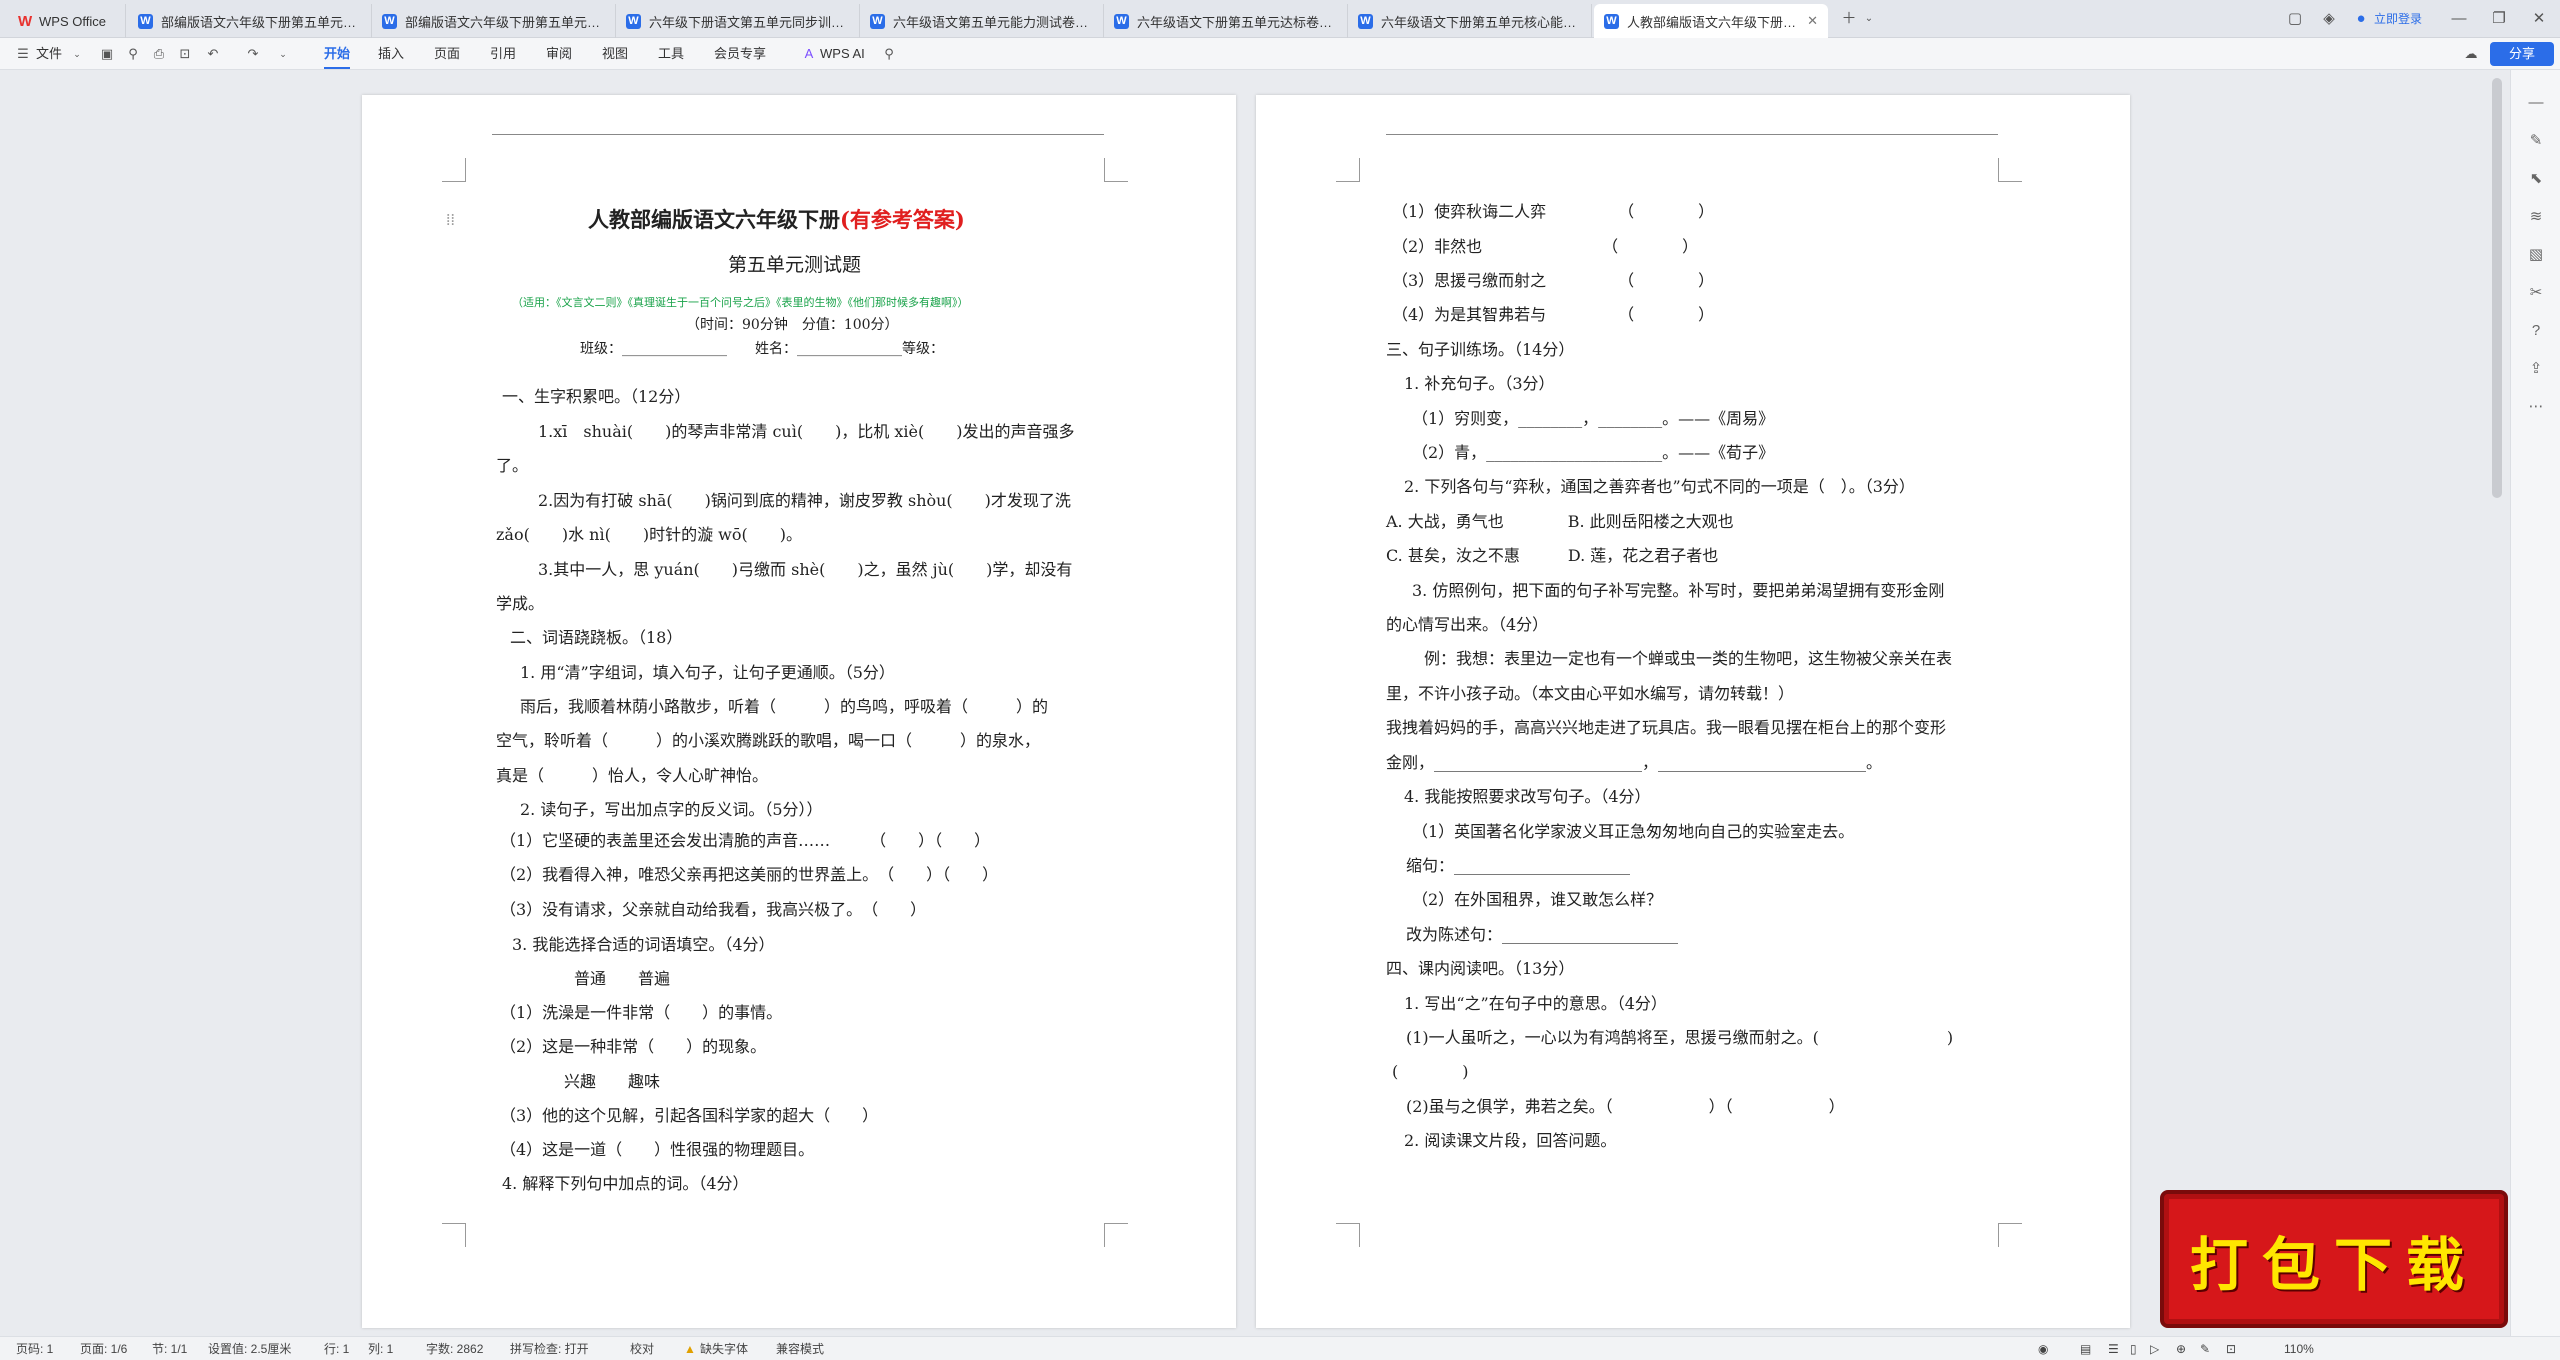 This screenshot has height=1360, width=2560. I want to click on status-wordcount: 字数: 2862, so click(454, 1349).